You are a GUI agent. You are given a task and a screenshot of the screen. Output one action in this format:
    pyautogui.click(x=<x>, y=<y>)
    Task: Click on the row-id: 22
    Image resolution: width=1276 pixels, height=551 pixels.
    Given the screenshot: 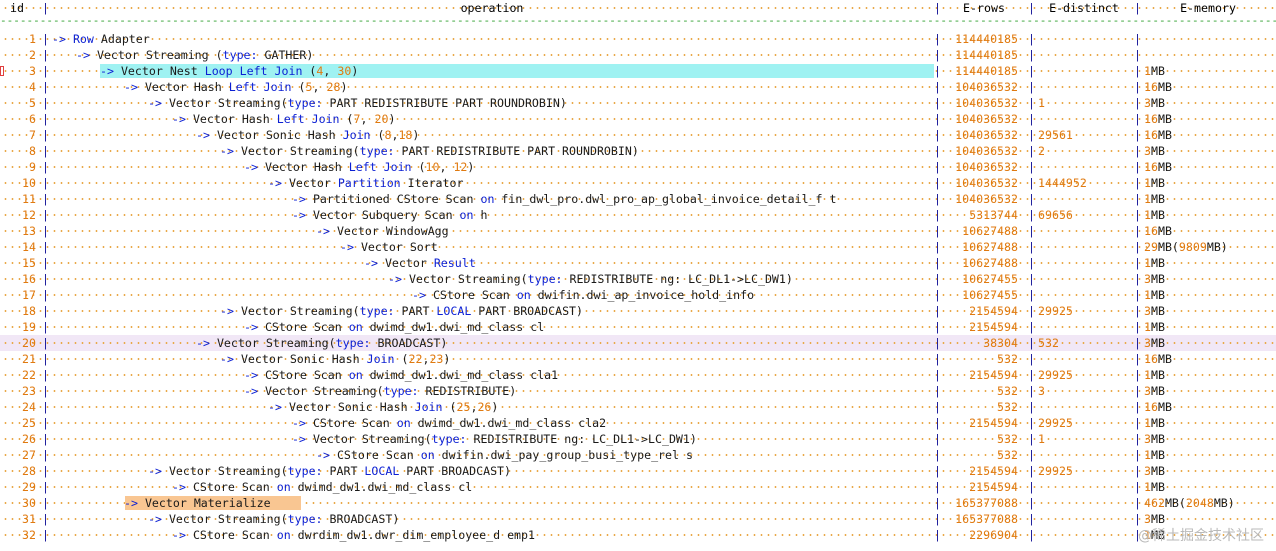 What is the action you would take?
    pyautogui.click(x=29, y=375)
    